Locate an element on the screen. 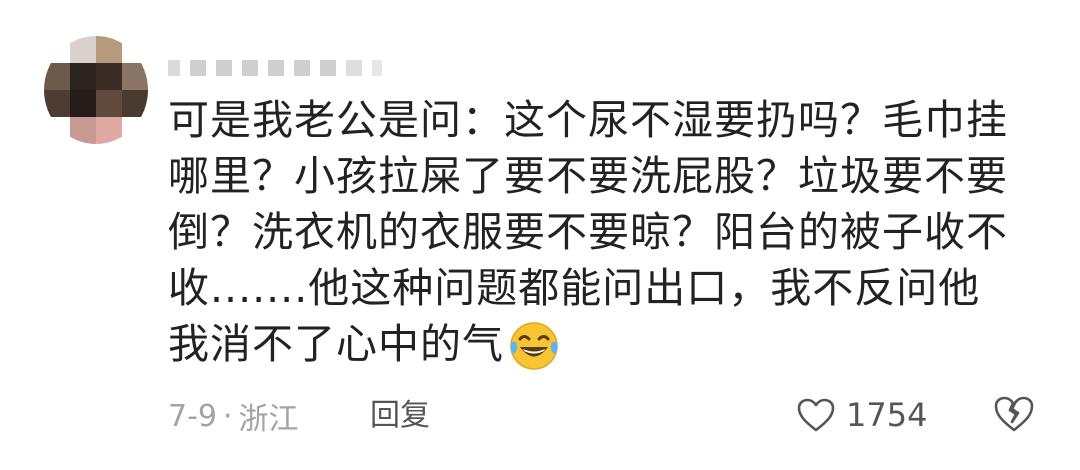  comment-date: 7-9 is located at coordinates (192, 416).